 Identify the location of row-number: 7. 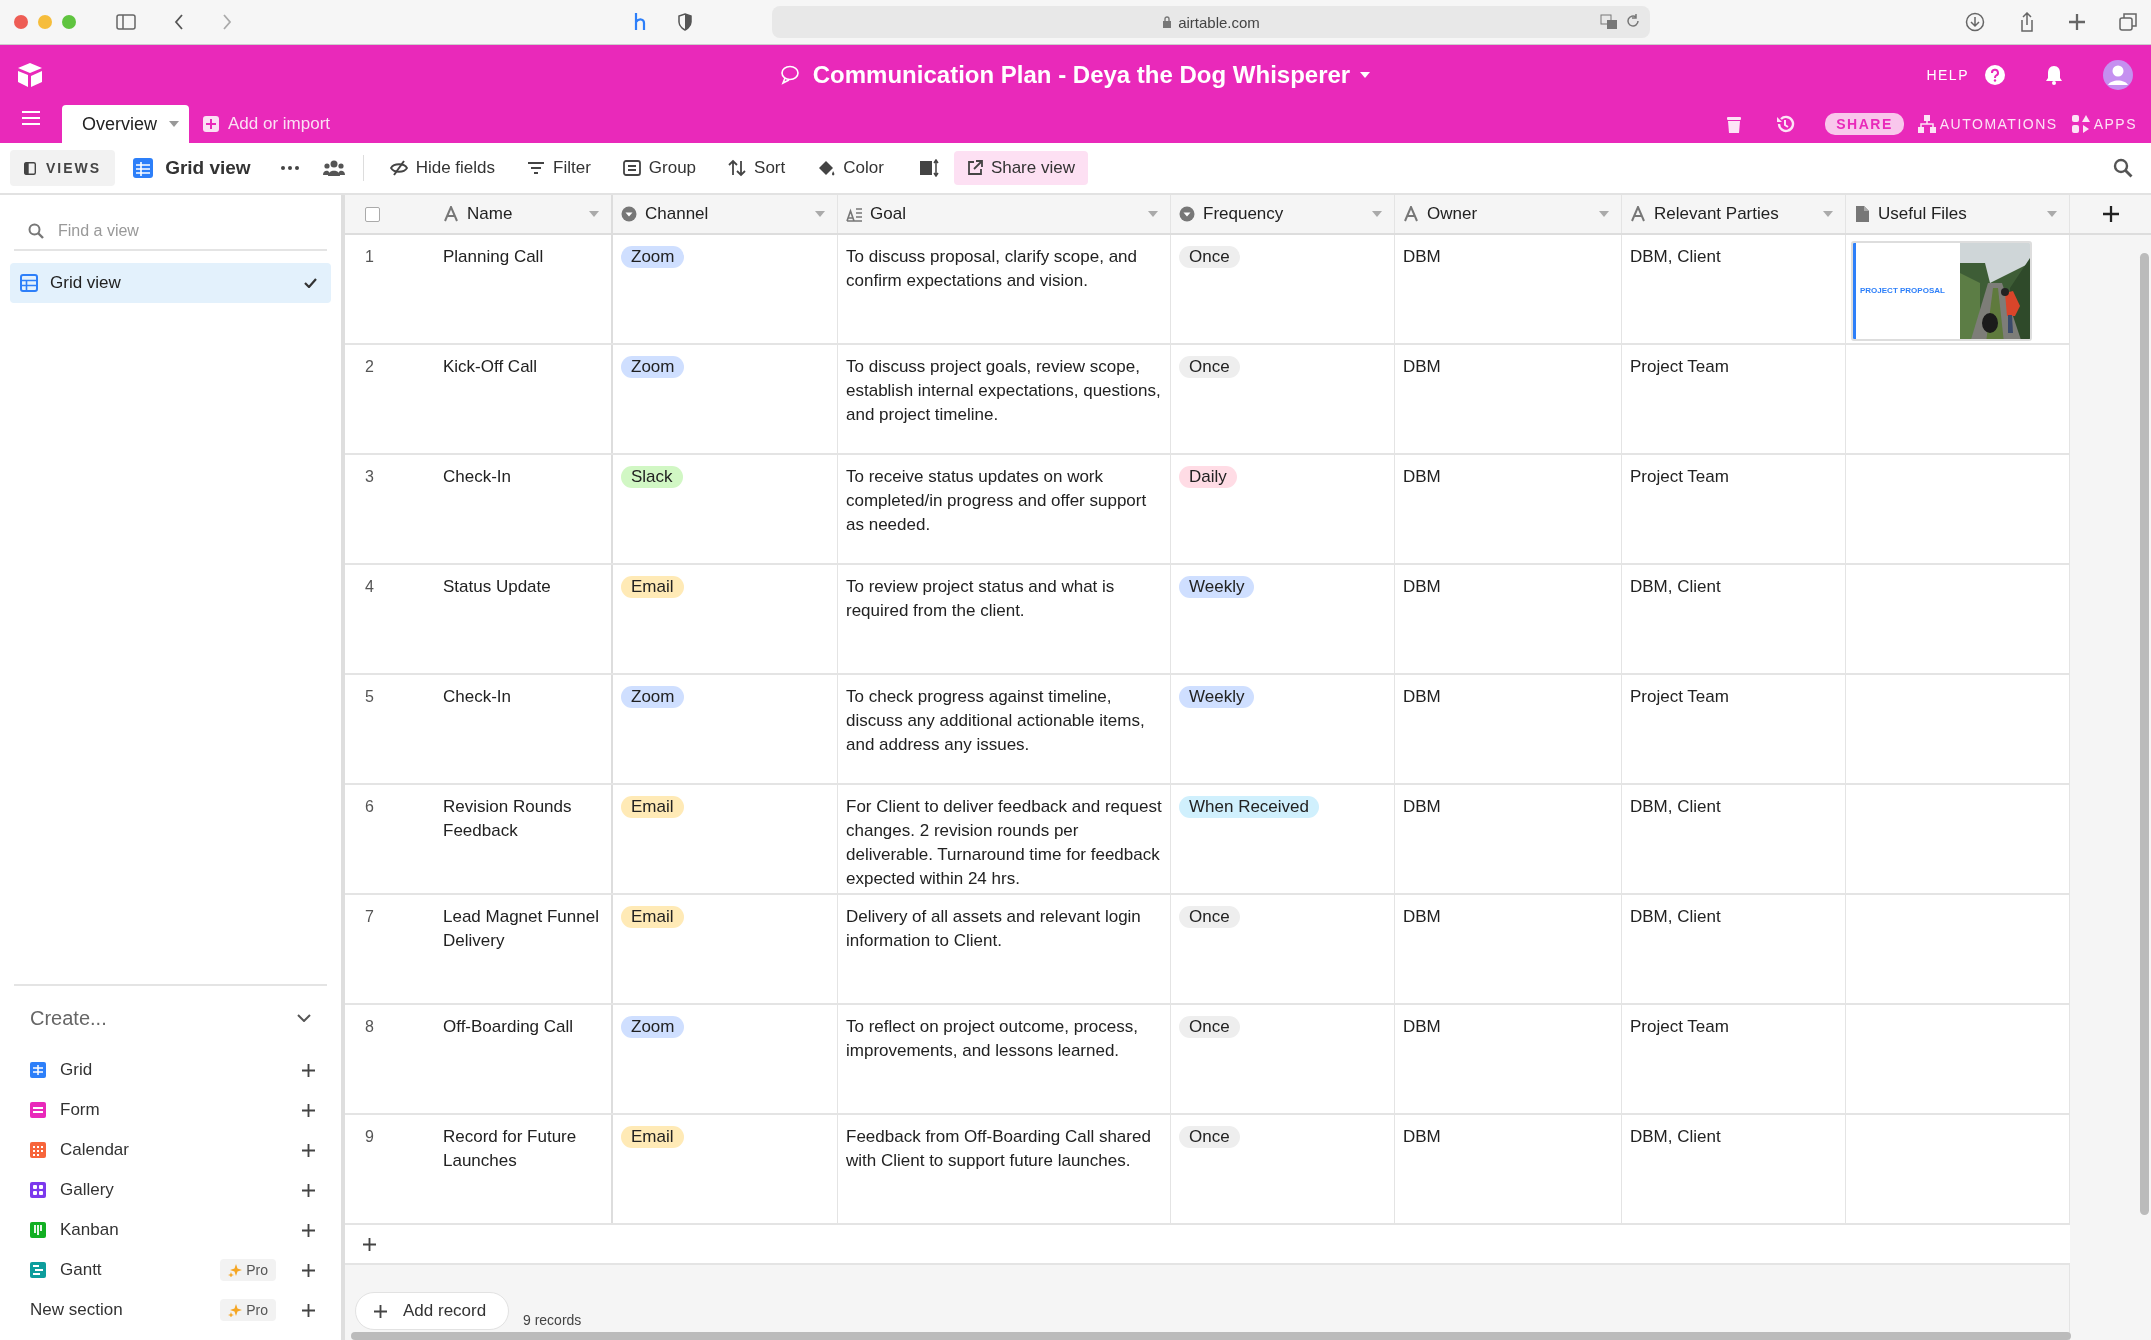
(369, 916).